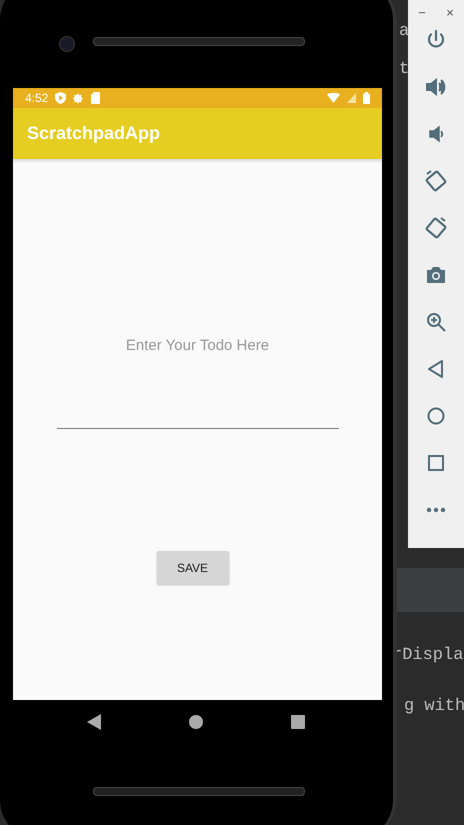 The width and height of the screenshot is (464, 825). I want to click on code-text: g with, so click(434, 706).